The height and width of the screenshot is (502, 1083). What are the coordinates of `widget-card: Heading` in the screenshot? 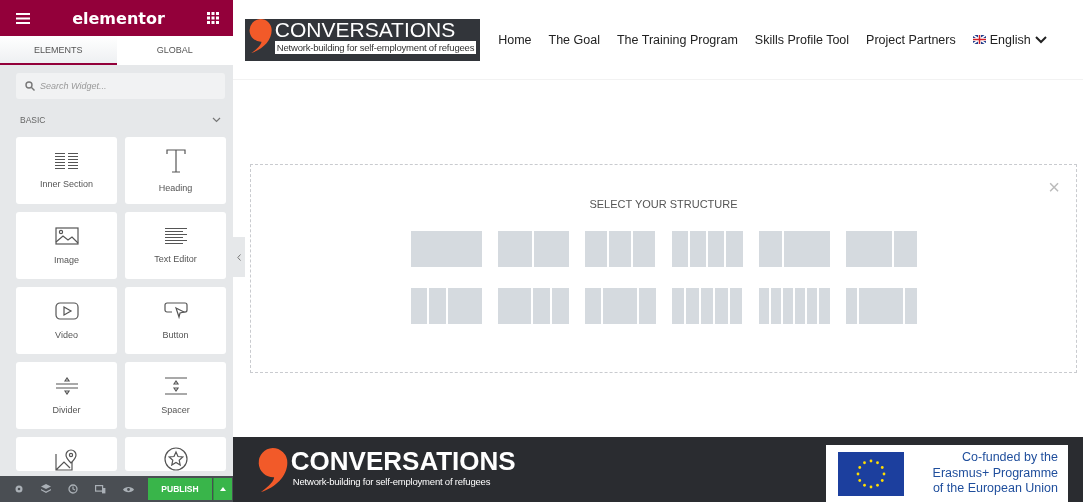 It's located at (175, 170).